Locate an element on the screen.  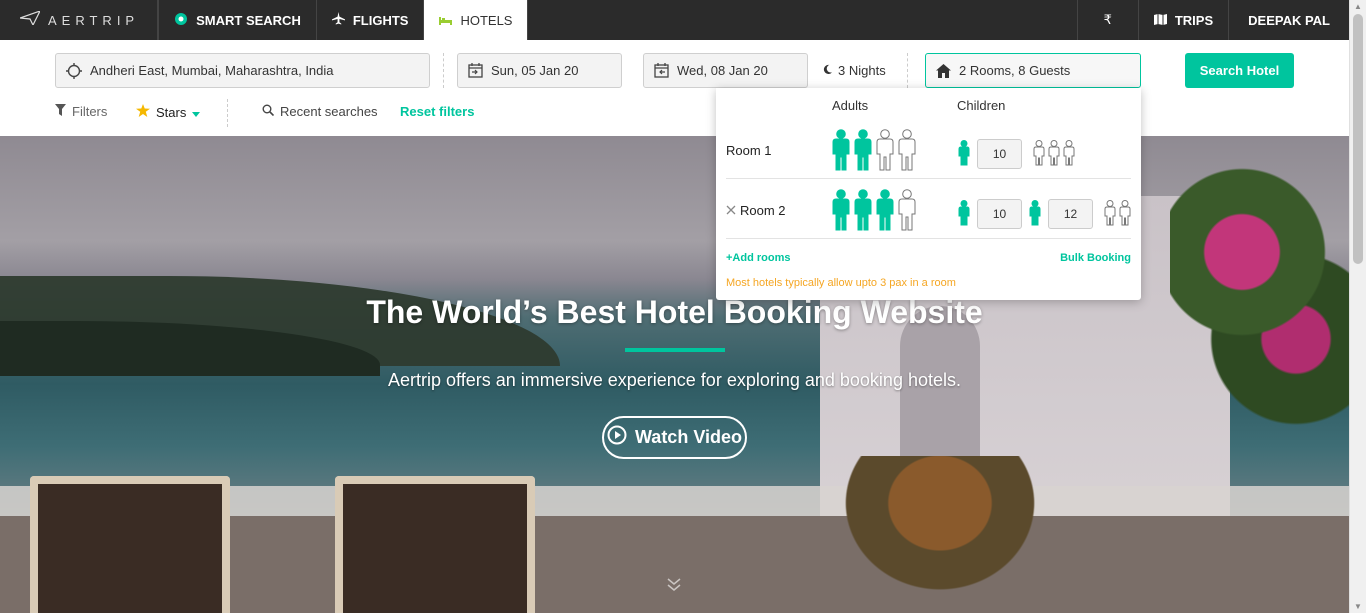
nav-smart-search: SMART SEARCH is located at coordinates (237, 20).